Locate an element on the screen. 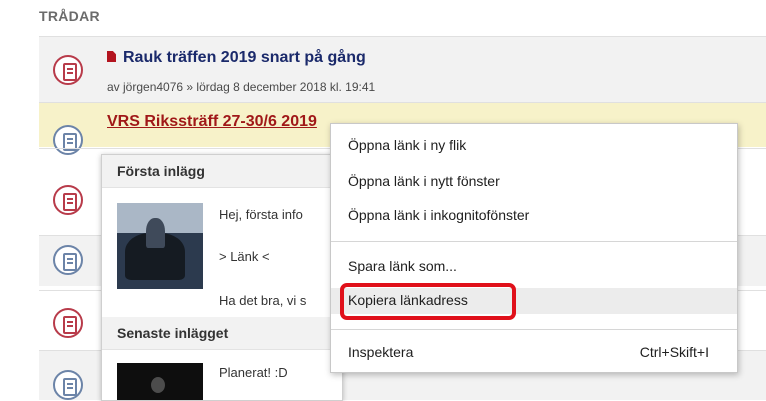 The width and height of the screenshot is (766, 401). menu-item-inspect: Inspektera Ctrl+Skift+I is located at coordinates (534, 353).